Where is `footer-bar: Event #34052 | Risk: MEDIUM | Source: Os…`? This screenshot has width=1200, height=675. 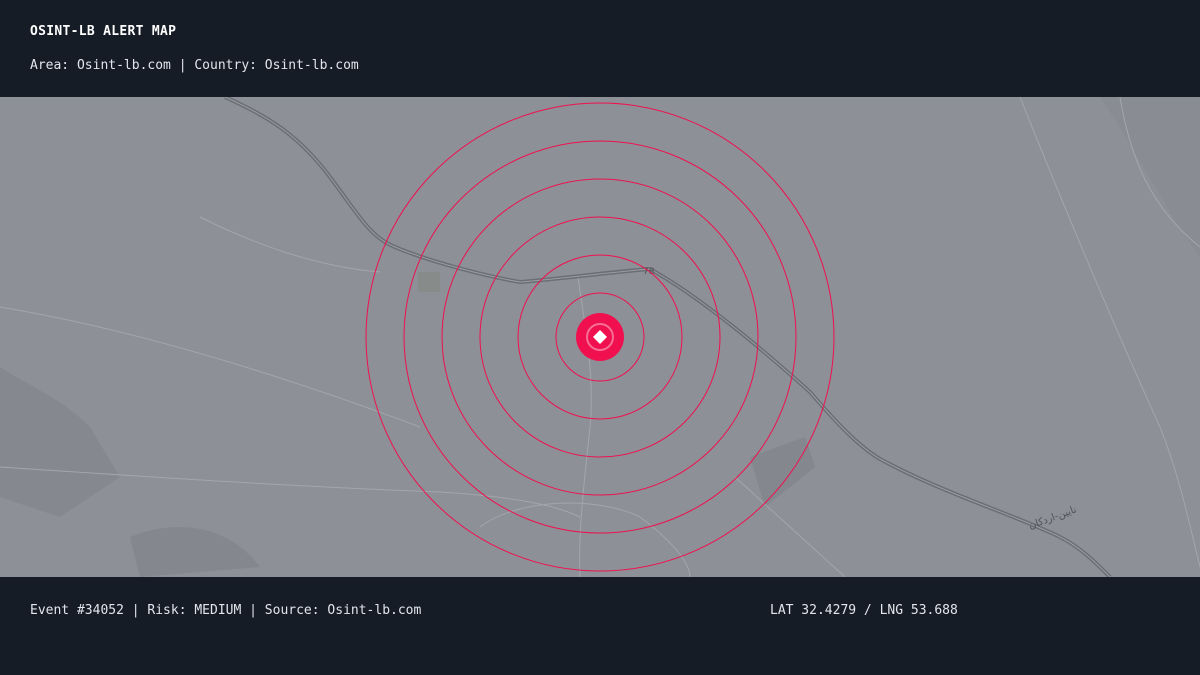 footer-bar: Event #34052 | Risk: MEDIUM | Source: Os… is located at coordinates (600, 626).